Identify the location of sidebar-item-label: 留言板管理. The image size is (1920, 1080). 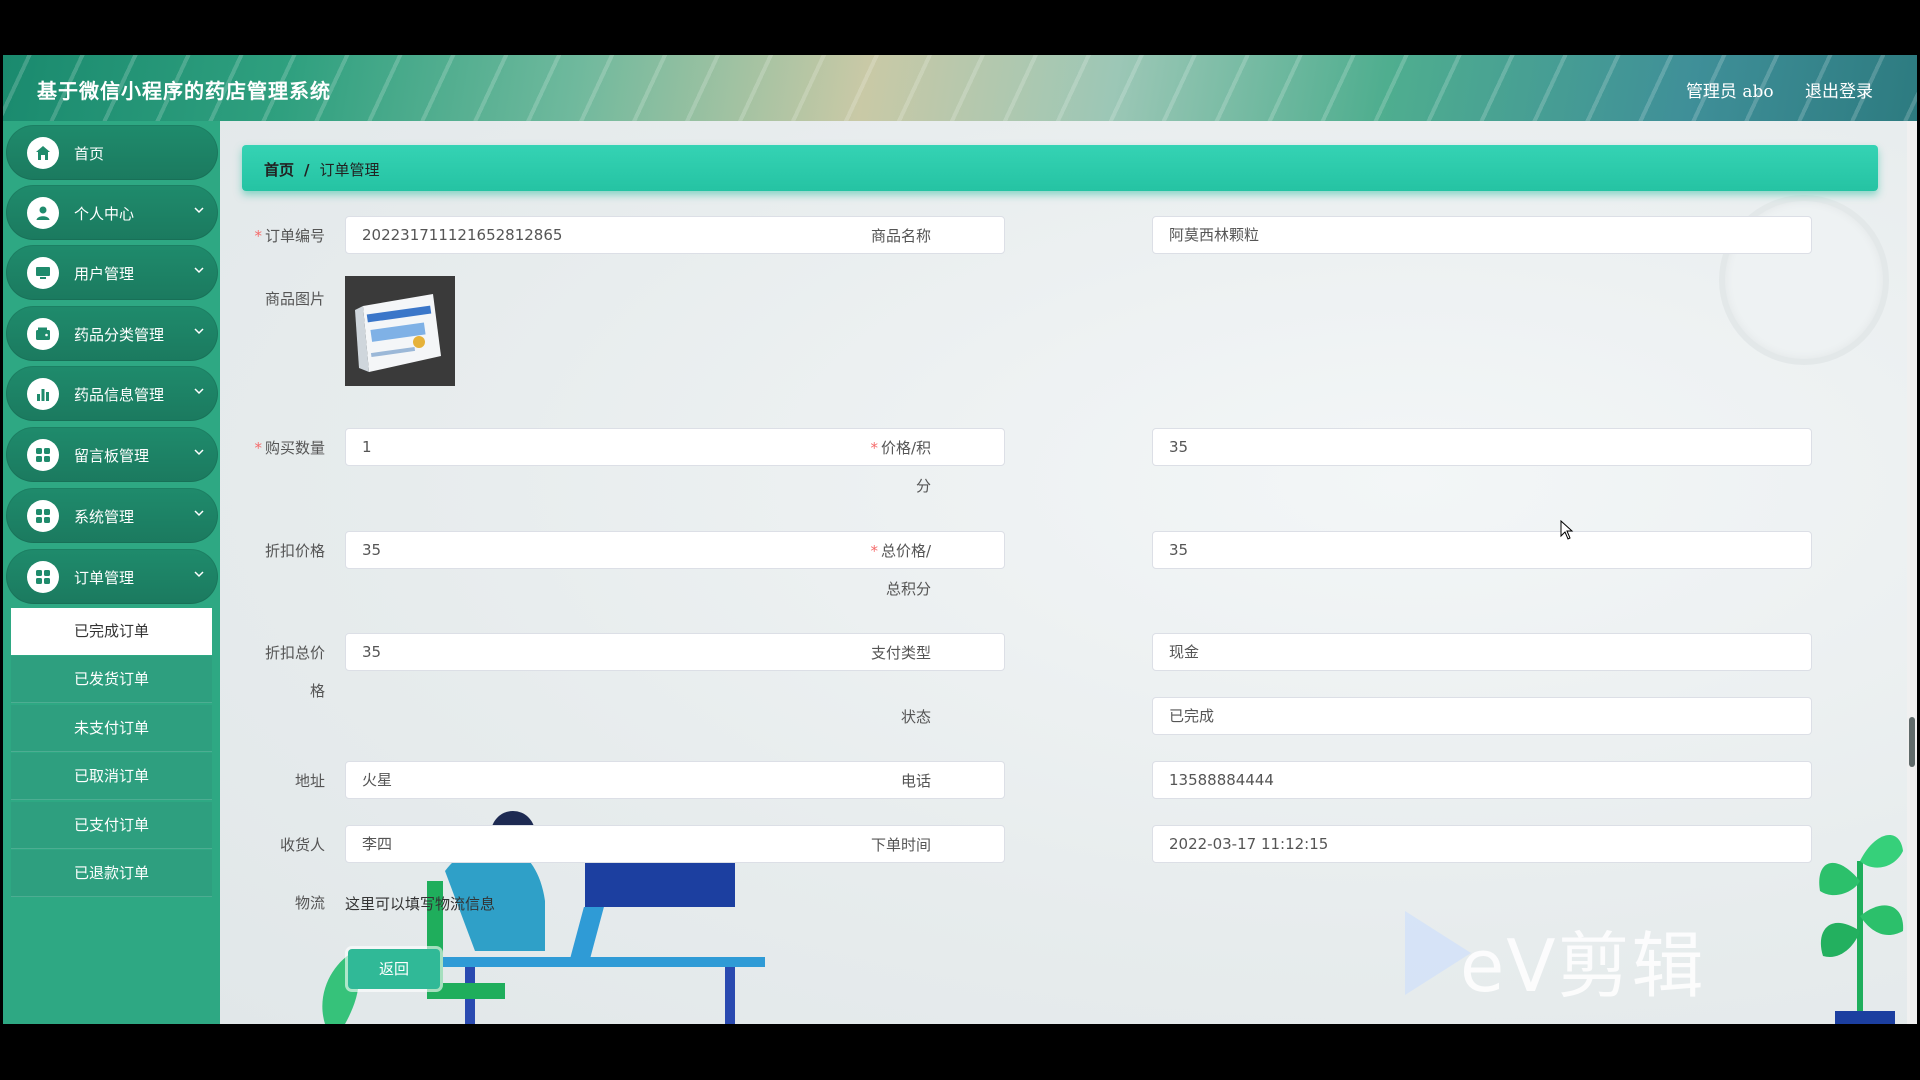
(112, 456).